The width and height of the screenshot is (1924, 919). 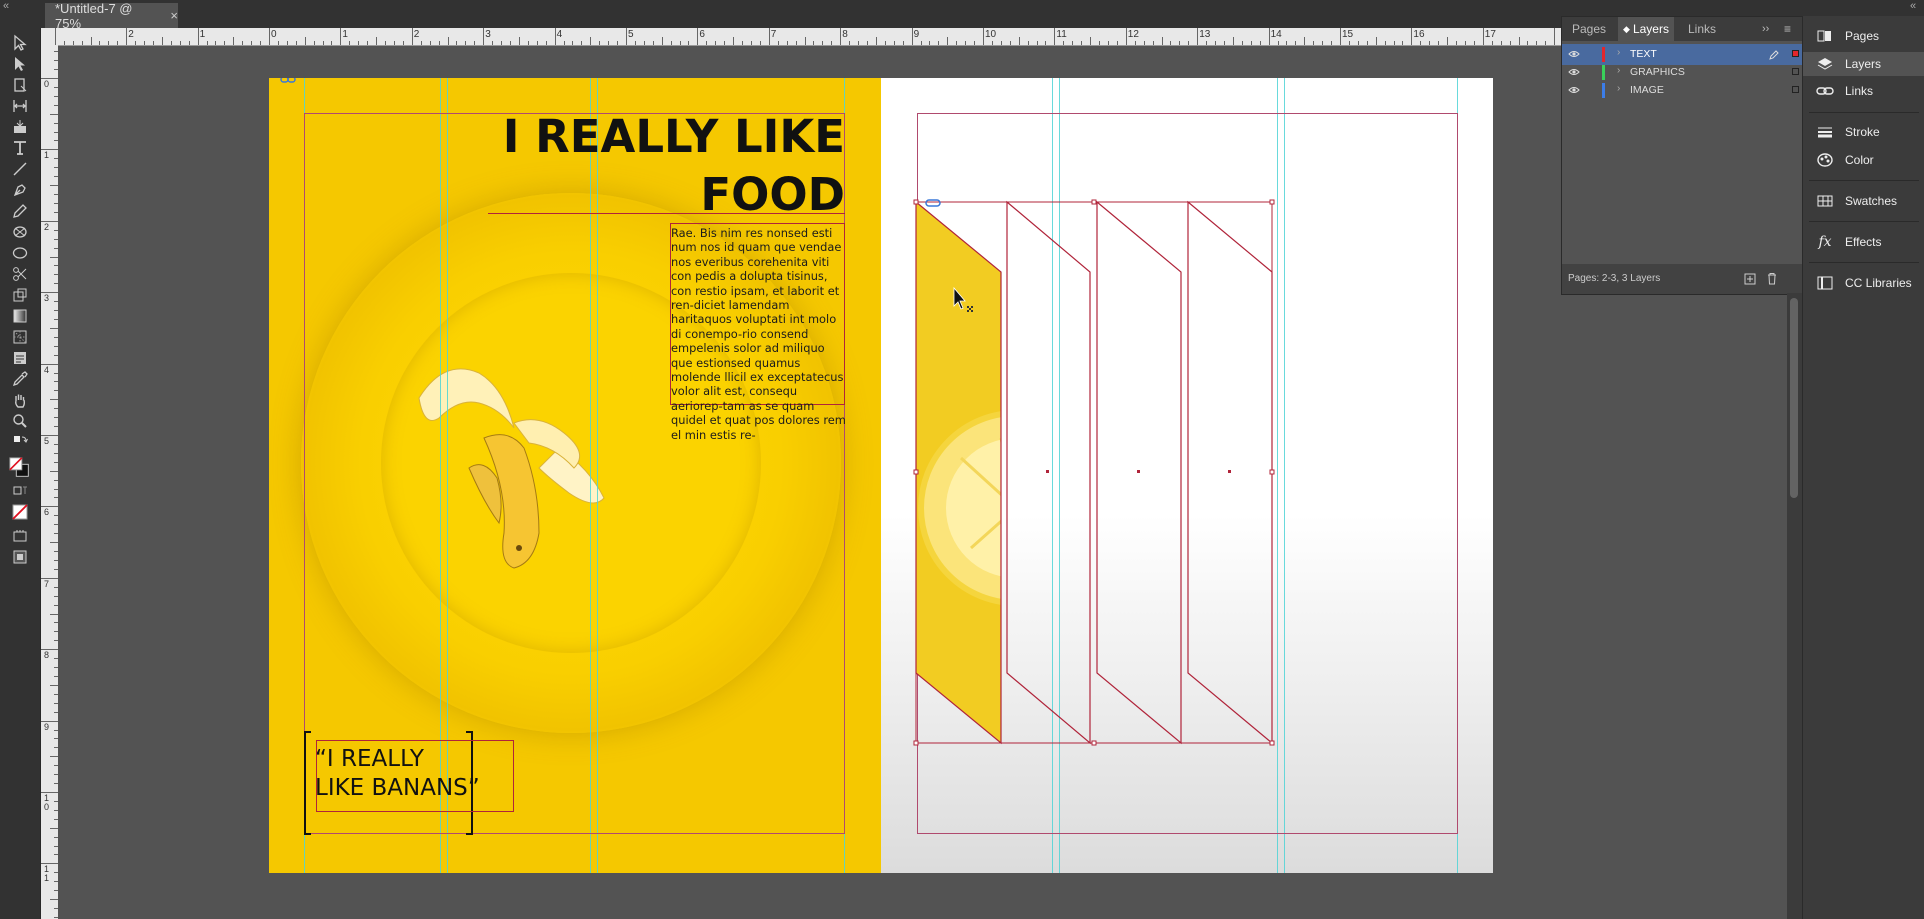 I want to click on page-tool-icon, so click(x=20, y=85).